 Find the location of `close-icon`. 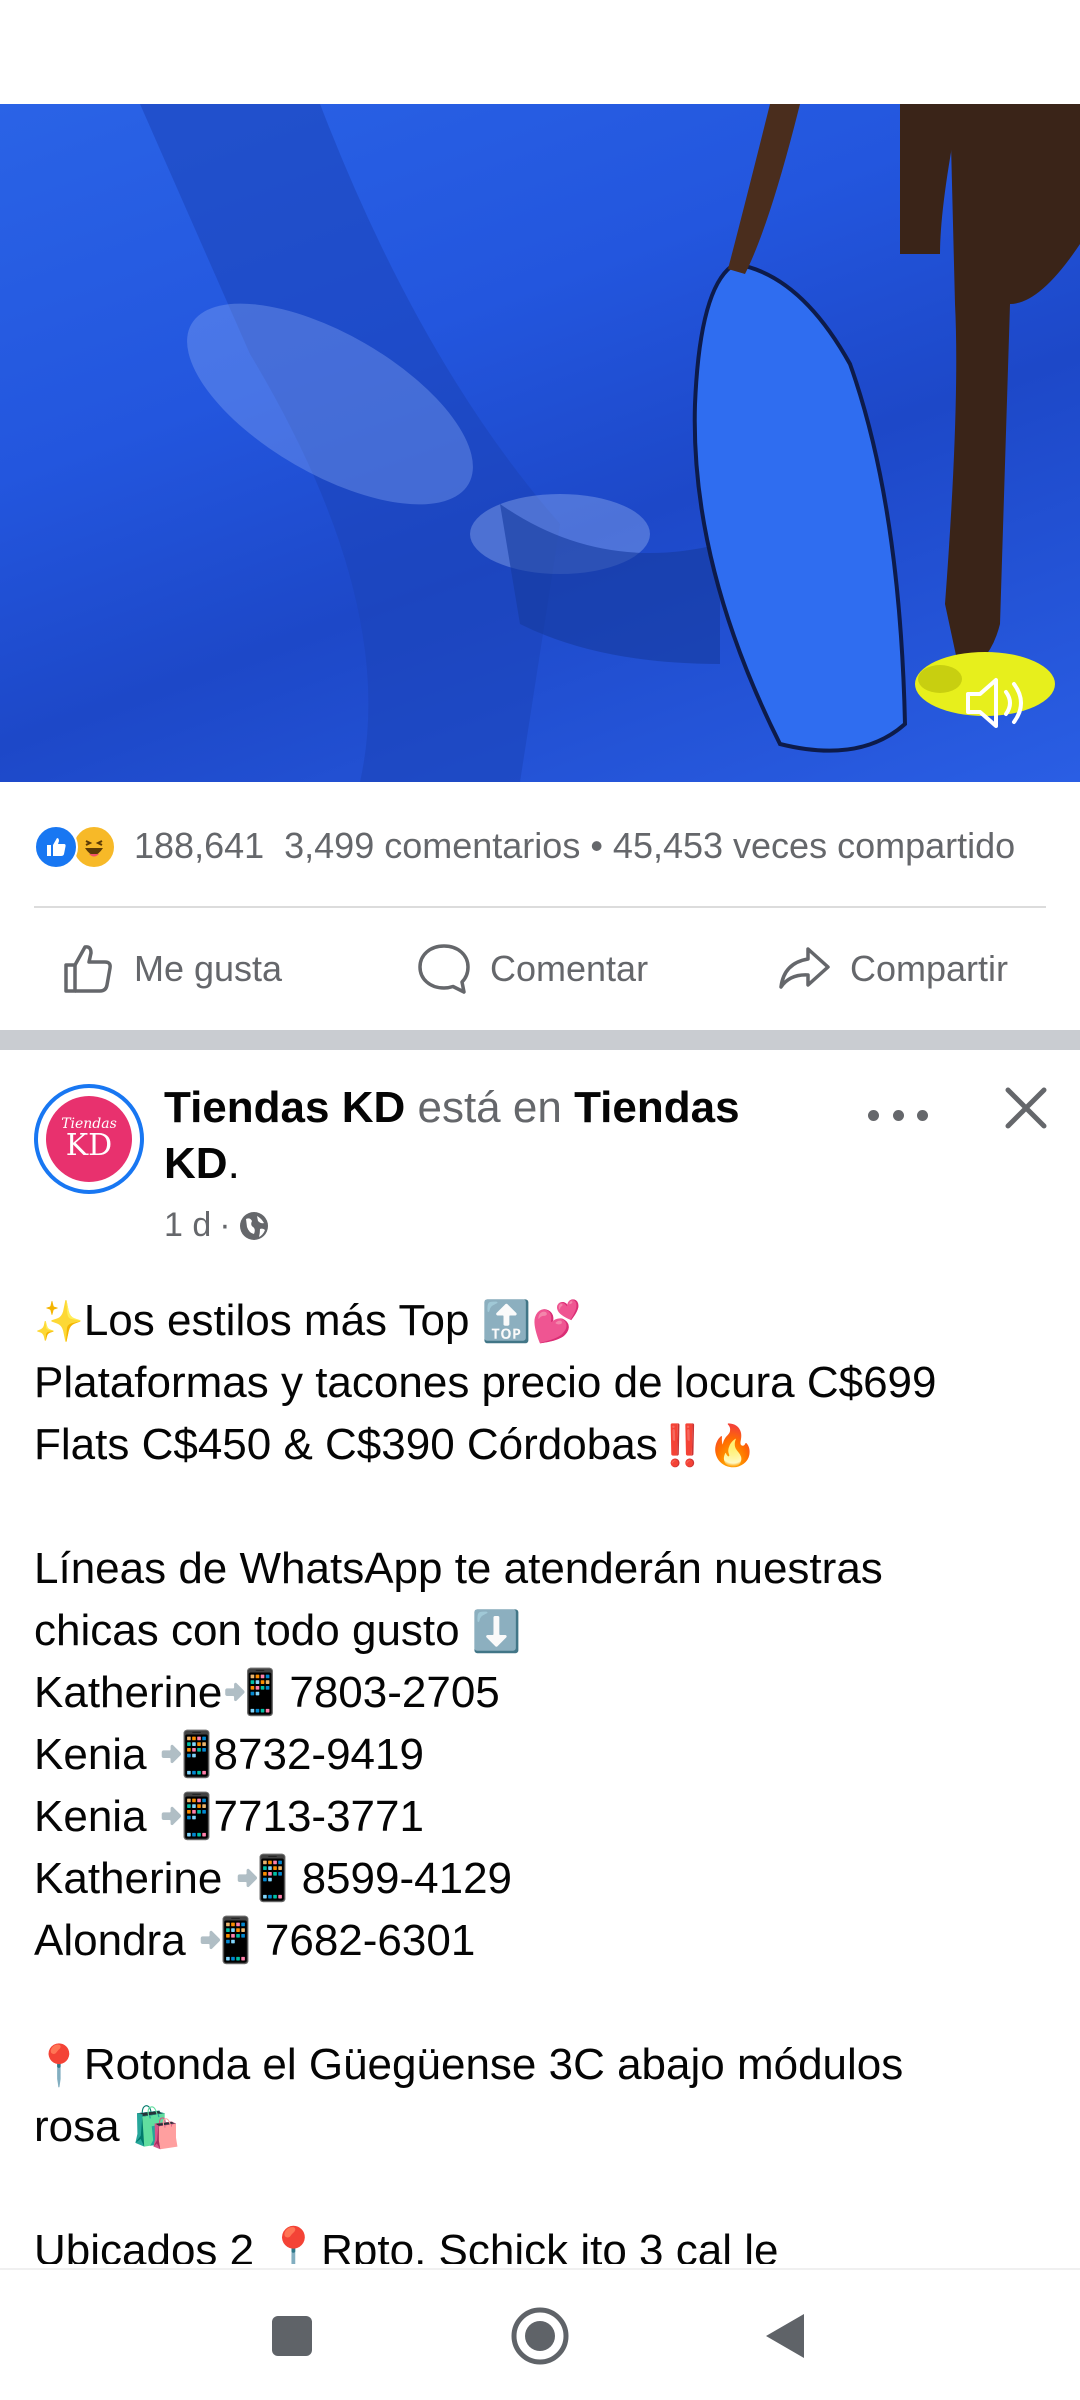

close-icon is located at coordinates (1026, 1108).